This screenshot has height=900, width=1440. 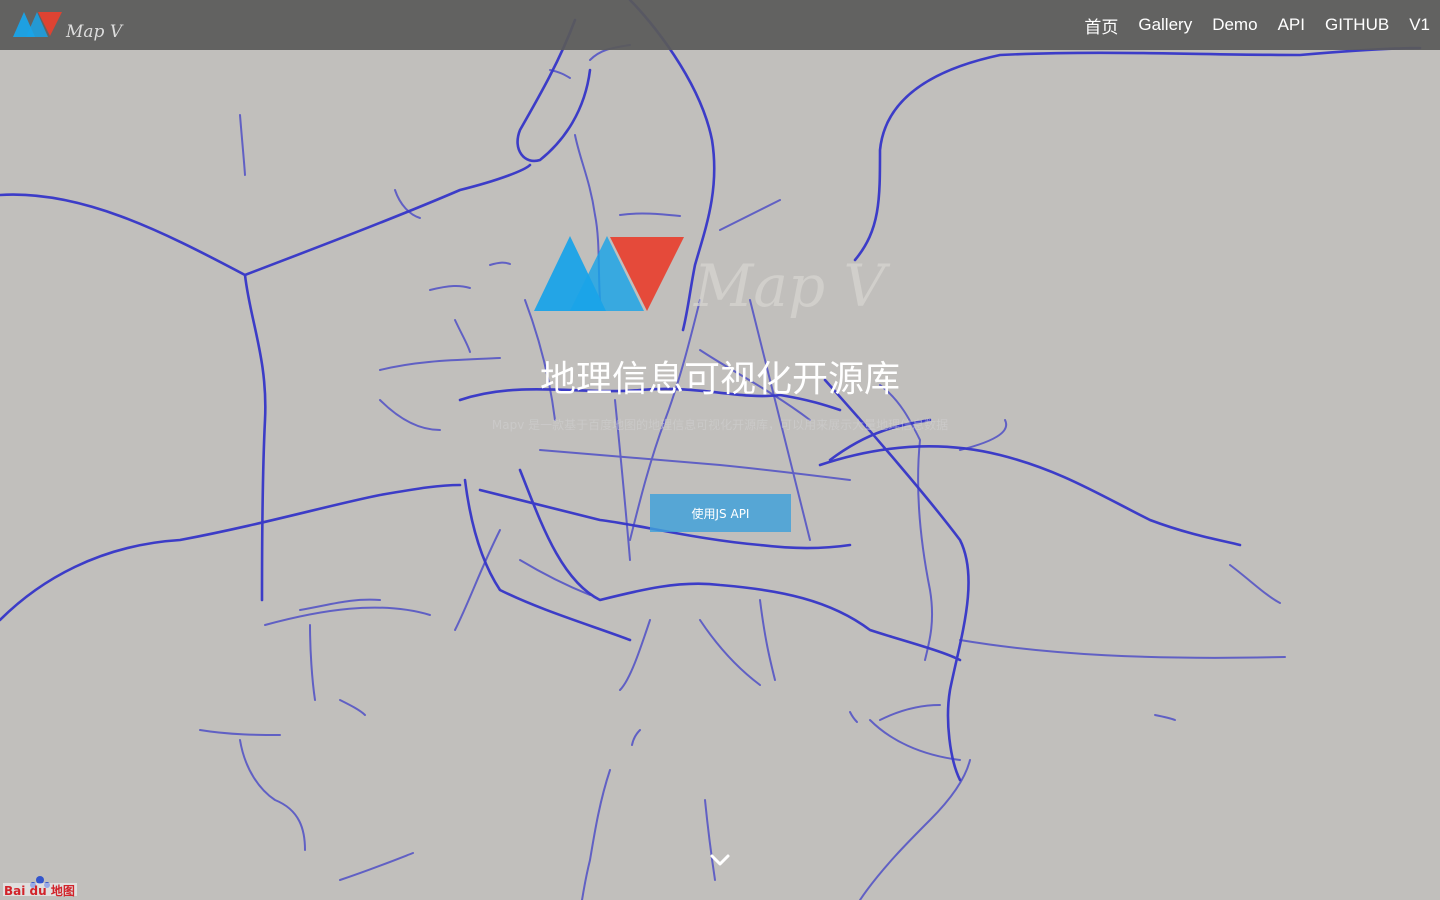 What do you see at coordinates (792, 285) in the screenshot?
I see `hero-logo-text: Map V` at bounding box center [792, 285].